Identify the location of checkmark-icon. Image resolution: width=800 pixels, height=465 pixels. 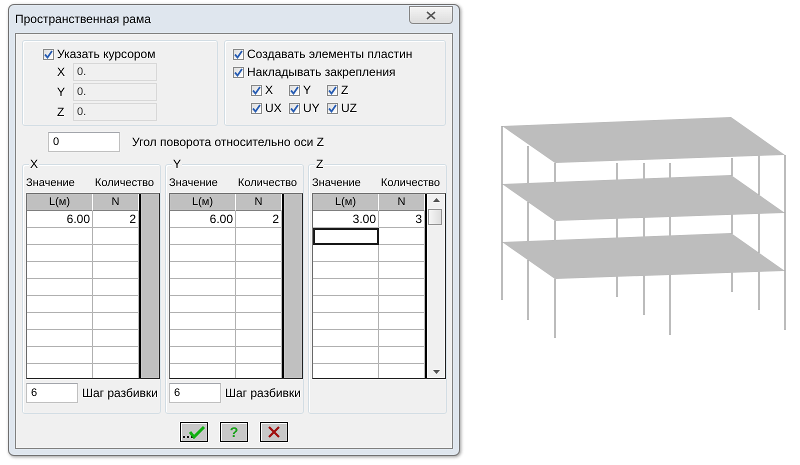
(194, 432).